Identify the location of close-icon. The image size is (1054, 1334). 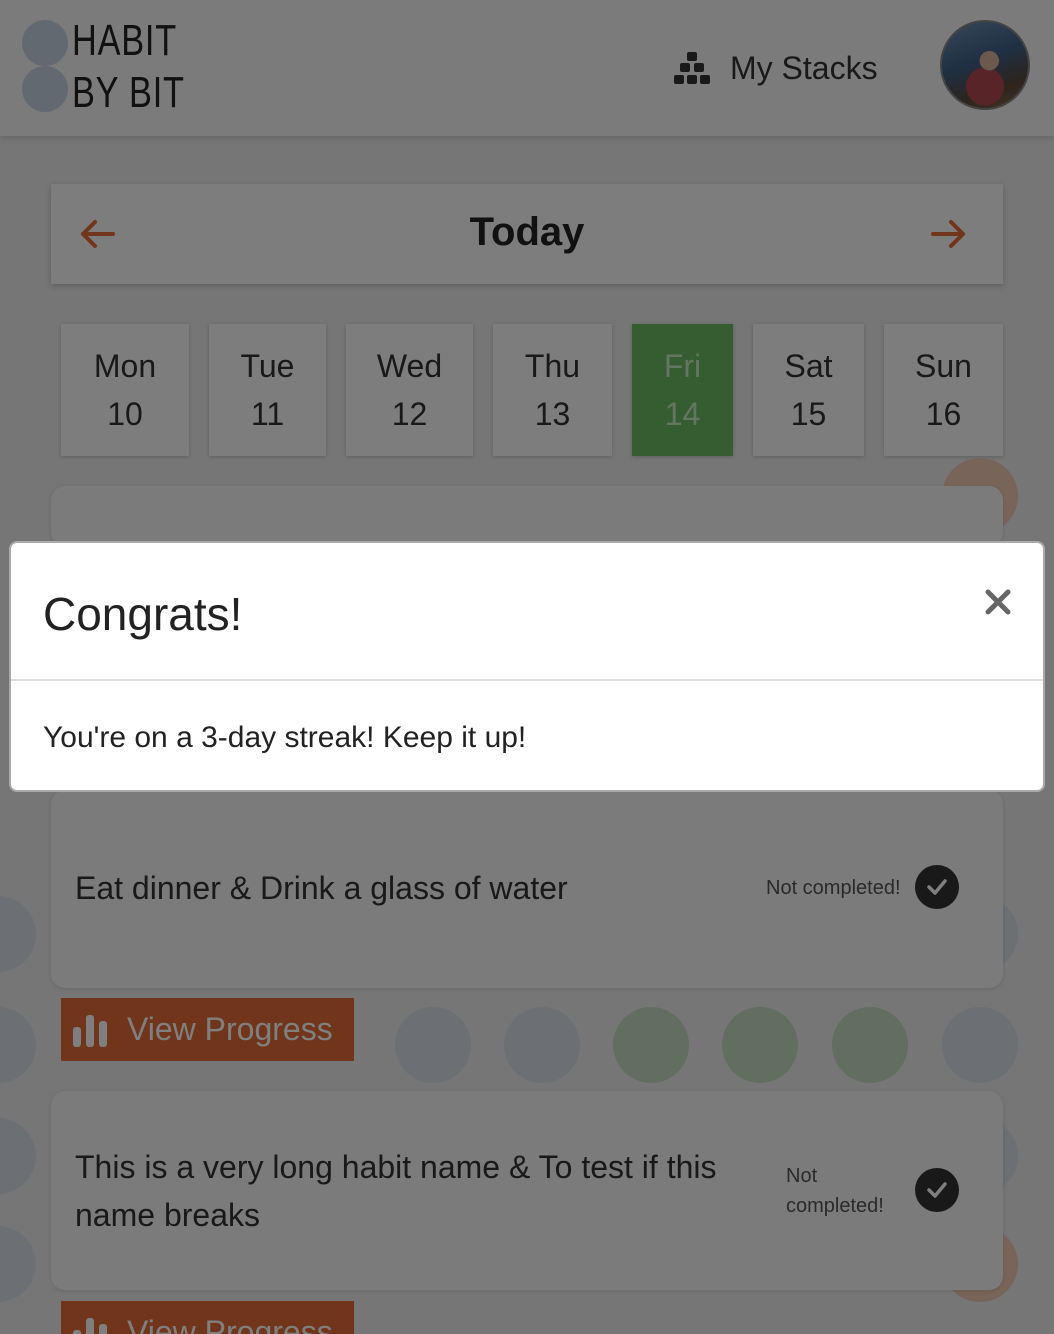
(998, 602).